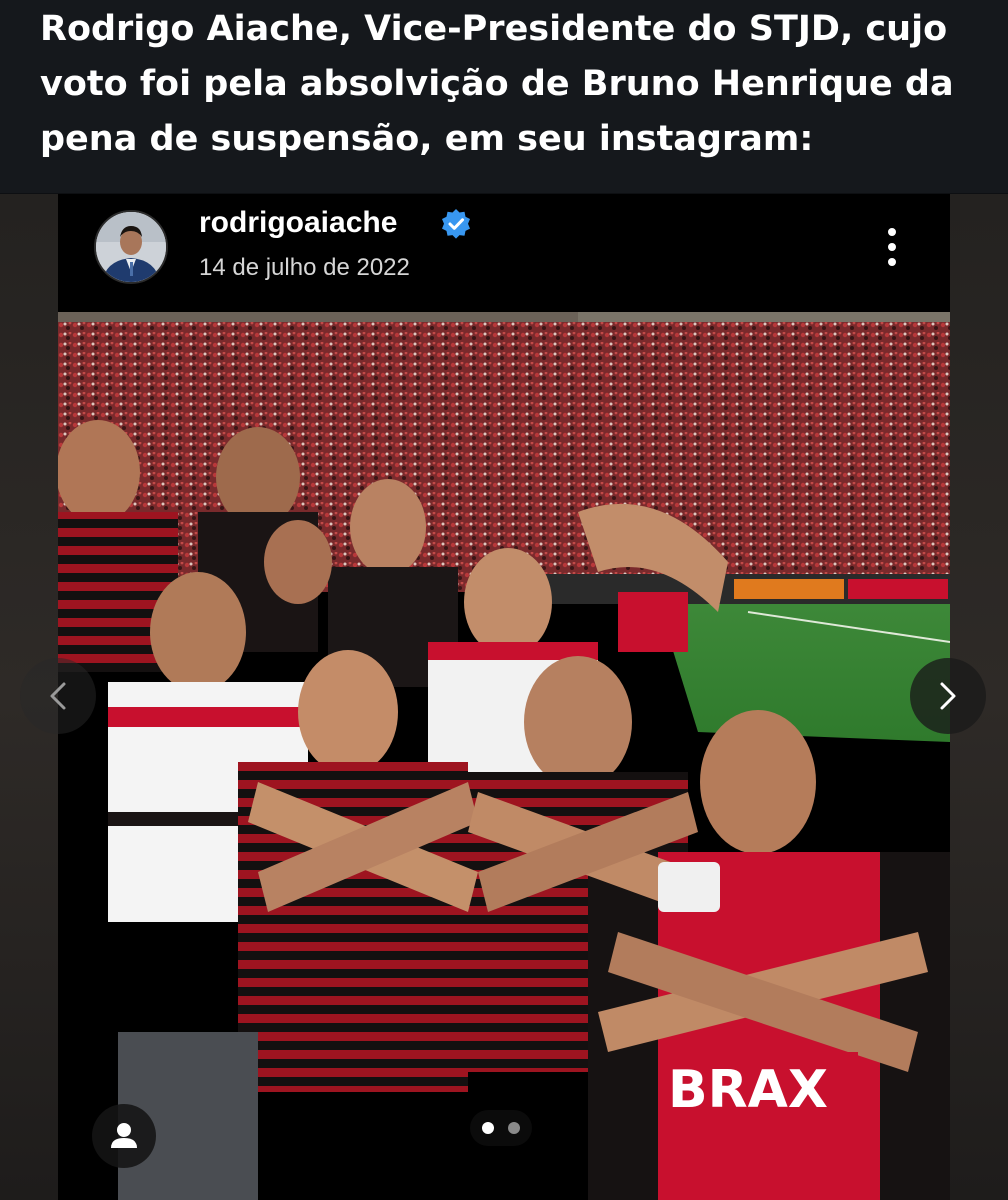  I want to click on user-tag-icon, so click(124, 1135).